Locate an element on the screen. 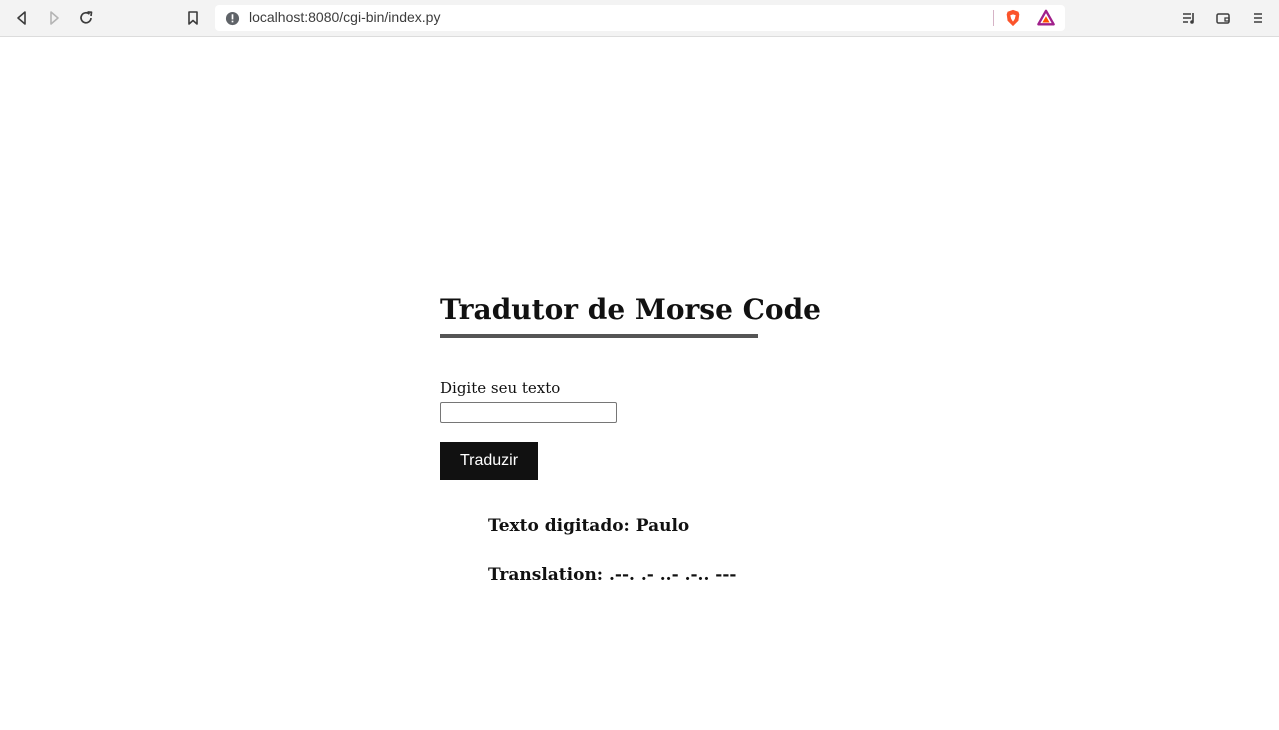 The image size is (1279, 730). url-text: localhost:8080/cgi-bin/index.py is located at coordinates (344, 17).